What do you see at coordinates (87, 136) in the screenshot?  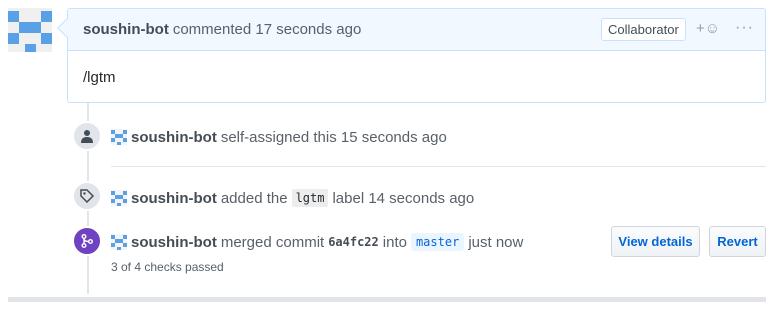 I see `person-icon` at bounding box center [87, 136].